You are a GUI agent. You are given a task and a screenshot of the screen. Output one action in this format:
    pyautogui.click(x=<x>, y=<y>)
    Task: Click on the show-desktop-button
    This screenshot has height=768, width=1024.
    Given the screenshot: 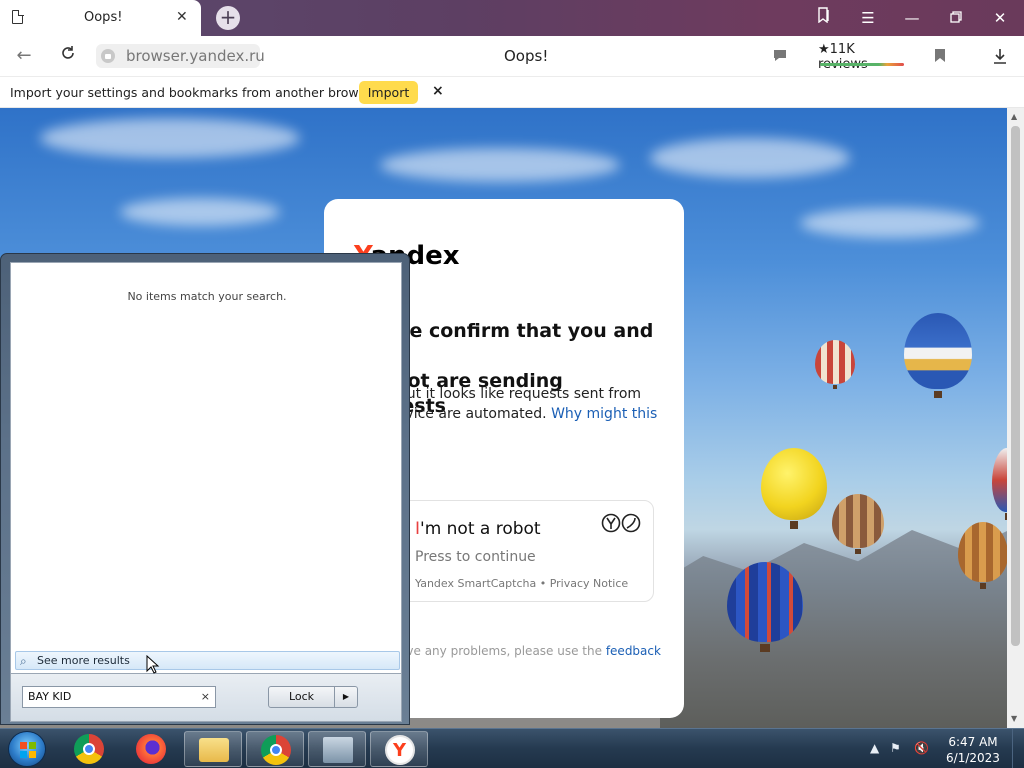 What is the action you would take?
    pyautogui.click(x=1018, y=748)
    